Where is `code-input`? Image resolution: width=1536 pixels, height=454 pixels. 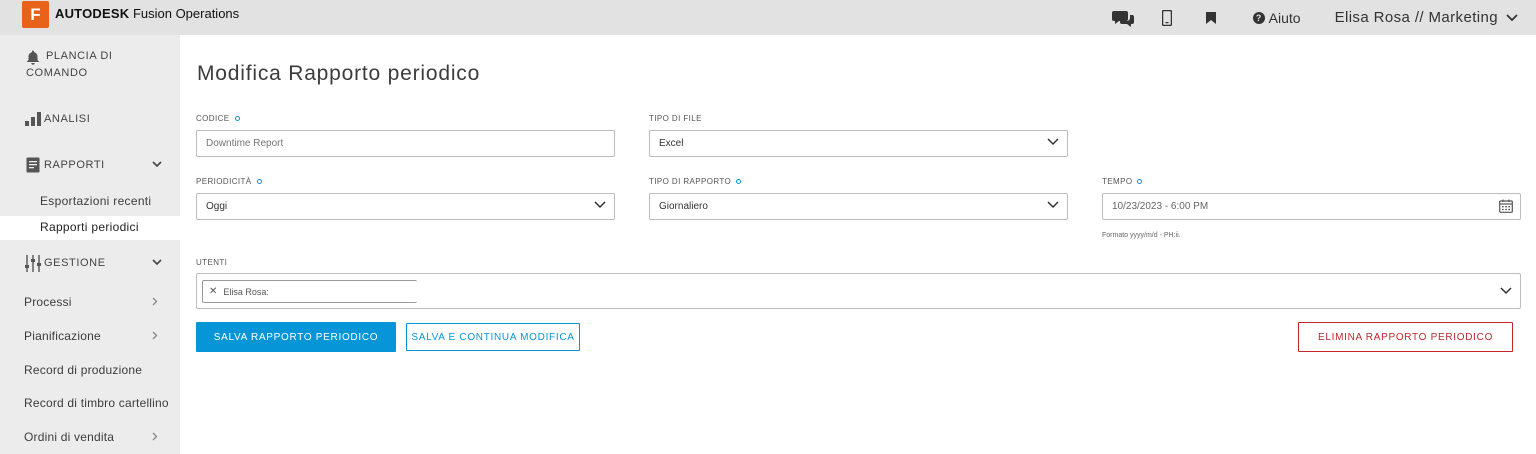 code-input is located at coordinates (405, 143).